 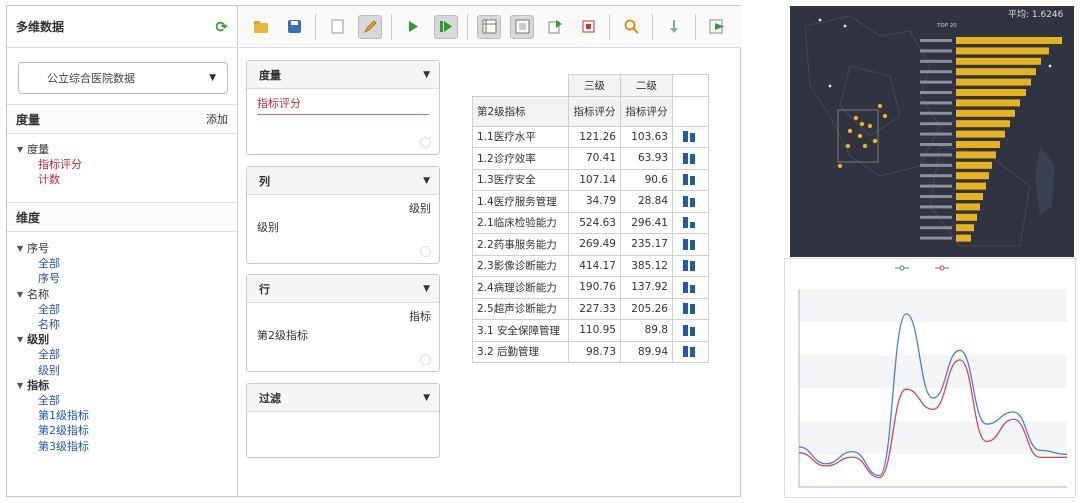 What do you see at coordinates (489, 26) in the screenshot?
I see `layout-icon` at bounding box center [489, 26].